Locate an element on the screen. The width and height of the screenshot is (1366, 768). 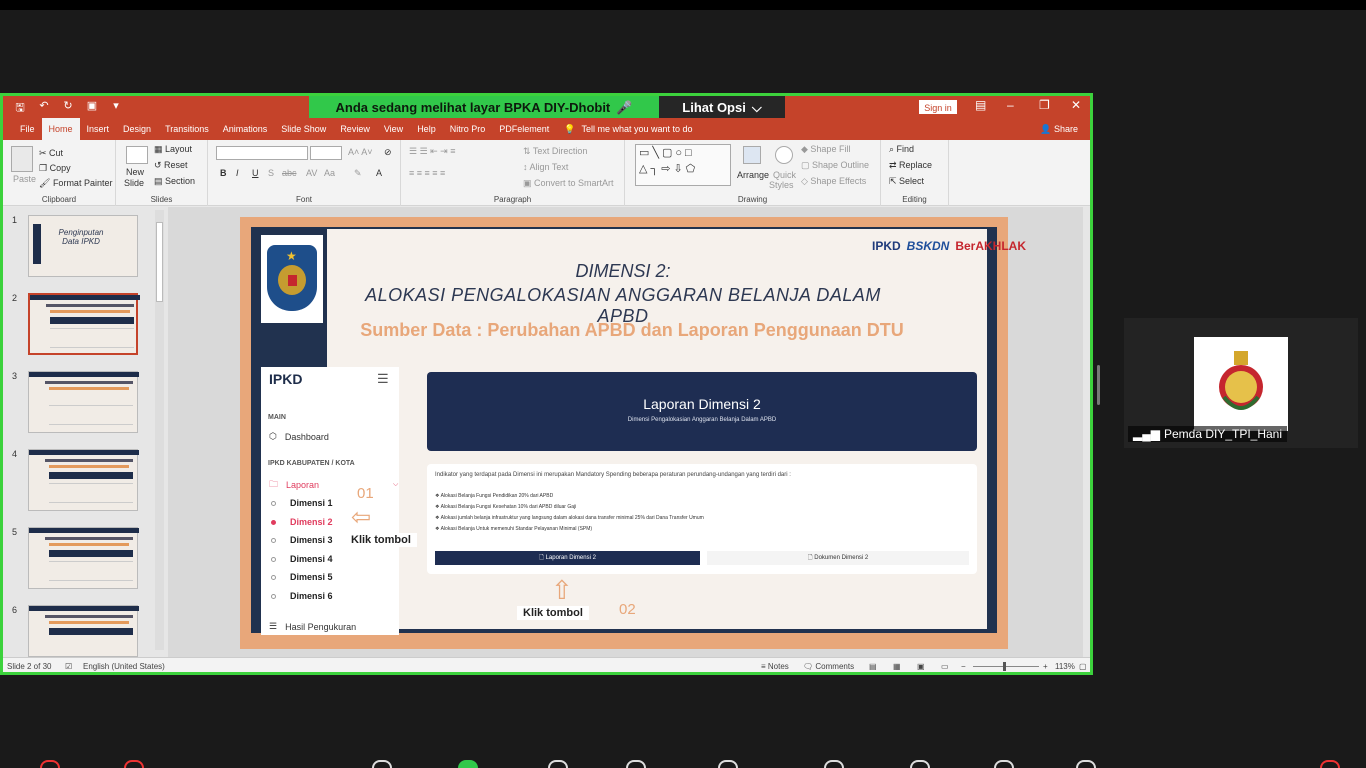
tab-design: Design is located at coordinates (137, 129).